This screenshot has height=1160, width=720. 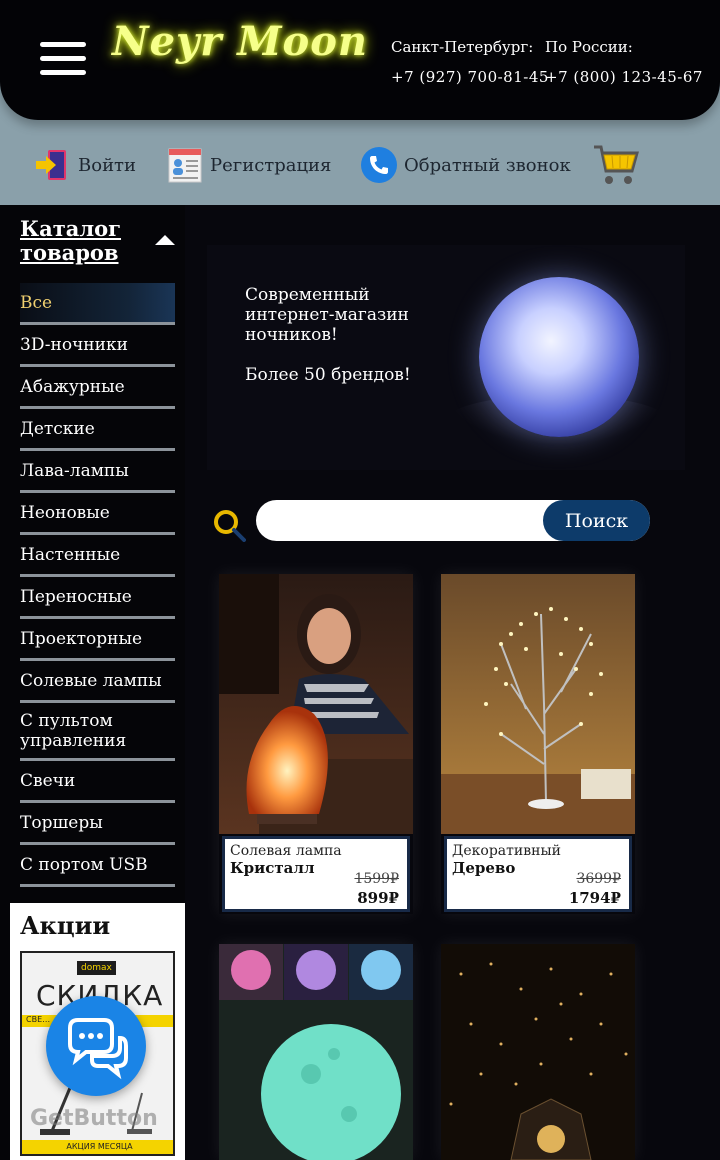 I want to click on product-price: 1794₽, so click(x=594, y=898).